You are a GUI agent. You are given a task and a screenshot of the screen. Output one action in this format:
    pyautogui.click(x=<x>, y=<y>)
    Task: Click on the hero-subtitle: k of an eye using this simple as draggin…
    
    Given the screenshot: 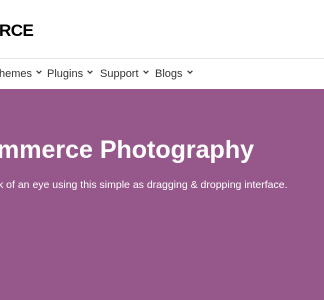 What is the action you would take?
    pyautogui.click(x=144, y=185)
    